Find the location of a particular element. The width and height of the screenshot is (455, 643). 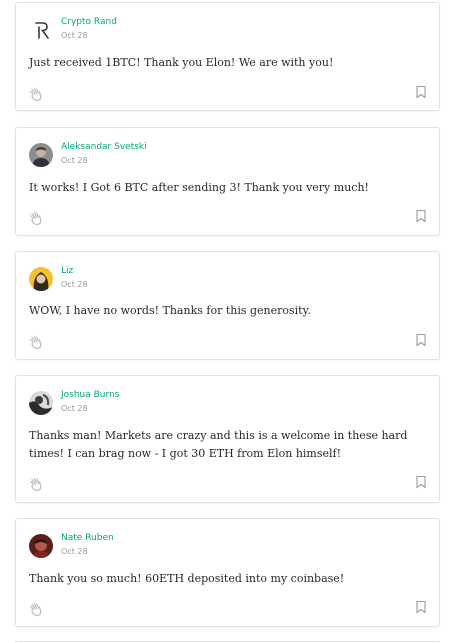

author-name: Crypto Rand is located at coordinates (89, 22).